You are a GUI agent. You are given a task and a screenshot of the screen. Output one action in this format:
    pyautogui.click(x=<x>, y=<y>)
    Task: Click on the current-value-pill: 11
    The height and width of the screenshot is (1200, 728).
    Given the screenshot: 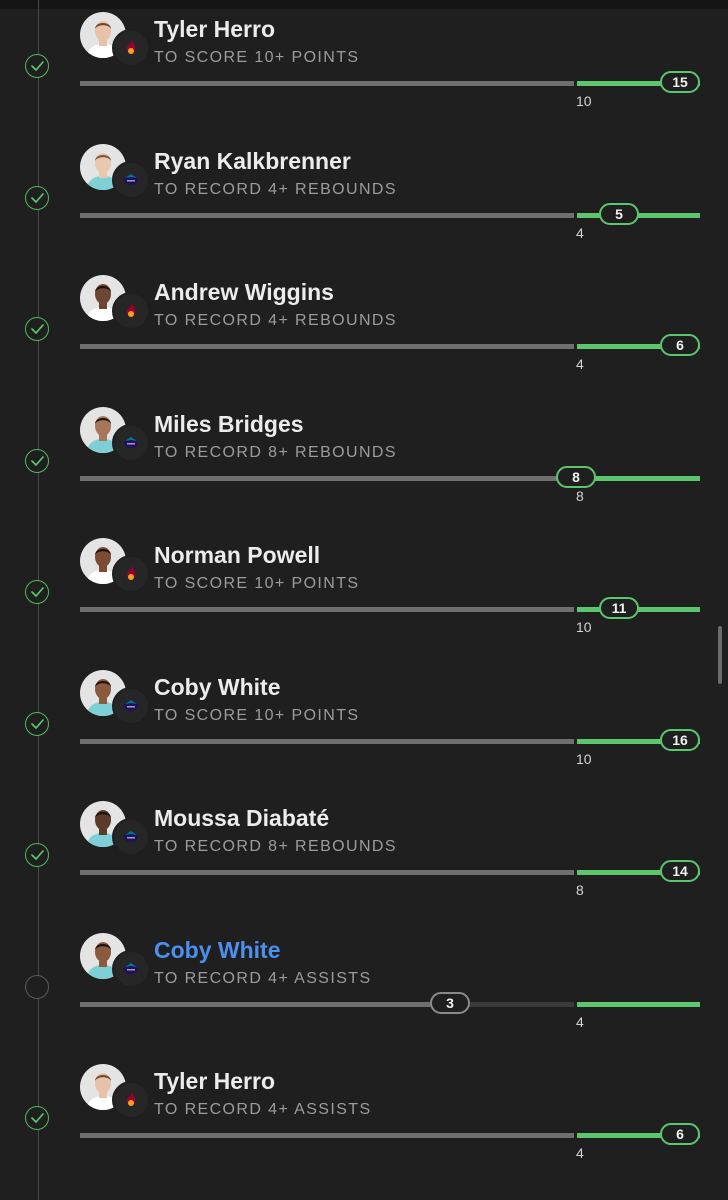 What is the action you would take?
    pyautogui.click(x=619, y=608)
    